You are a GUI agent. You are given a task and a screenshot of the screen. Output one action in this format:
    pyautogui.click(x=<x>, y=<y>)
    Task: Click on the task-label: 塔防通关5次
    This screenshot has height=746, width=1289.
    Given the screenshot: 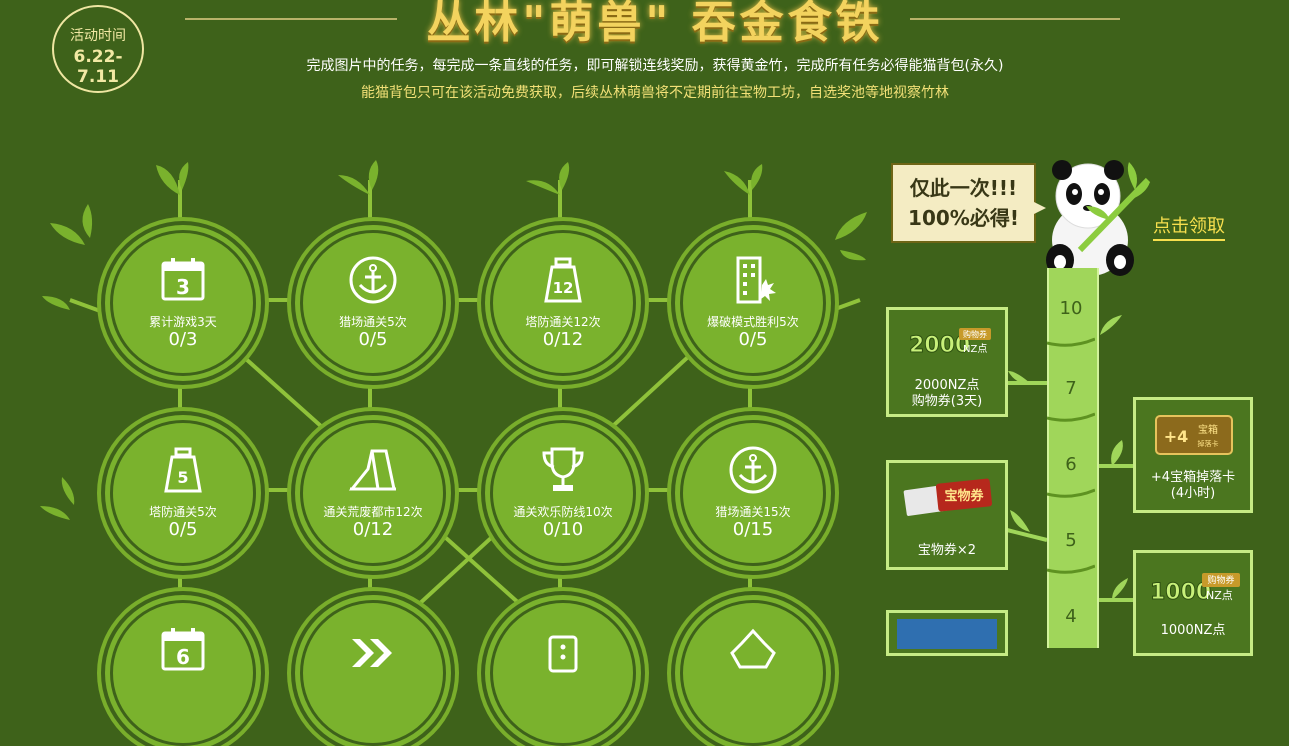 What is the action you would take?
    pyautogui.click(x=183, y=512)
    